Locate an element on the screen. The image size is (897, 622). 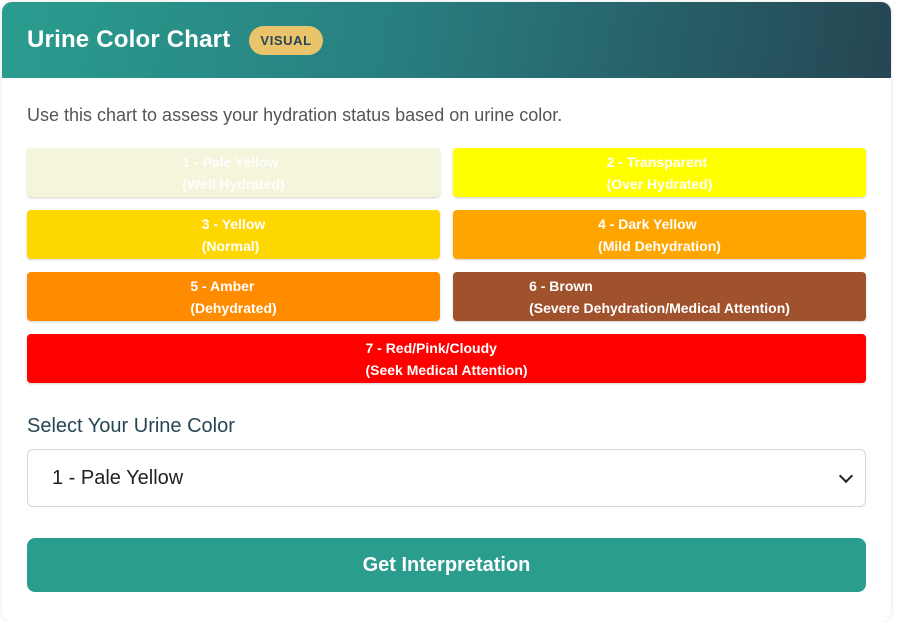
select-value: 1 - Pale Yellow is located at coordinates (118, 477).